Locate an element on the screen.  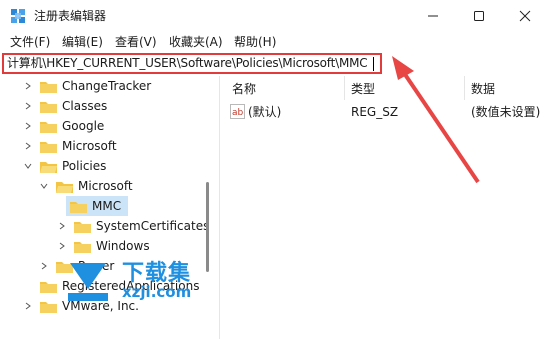
tree-item-google: Google is located at coordinates (63, 126).